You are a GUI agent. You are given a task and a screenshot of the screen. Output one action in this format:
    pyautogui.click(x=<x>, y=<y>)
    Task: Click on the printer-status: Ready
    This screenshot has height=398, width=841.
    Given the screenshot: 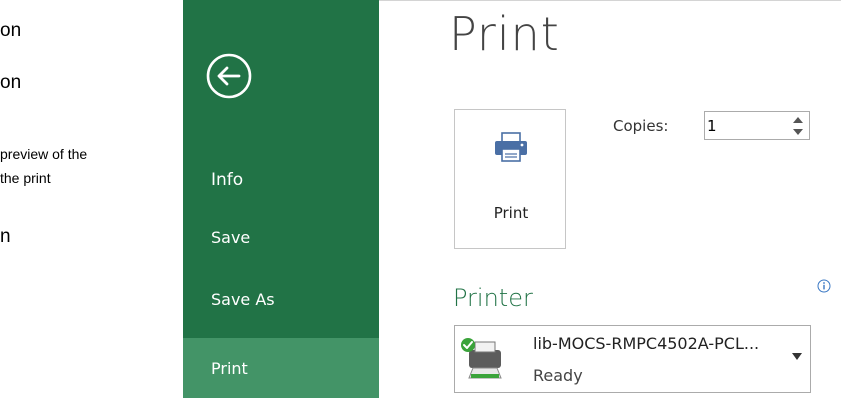 What is the action you would take?
    pyautogui.click(x=558, y=375)
    